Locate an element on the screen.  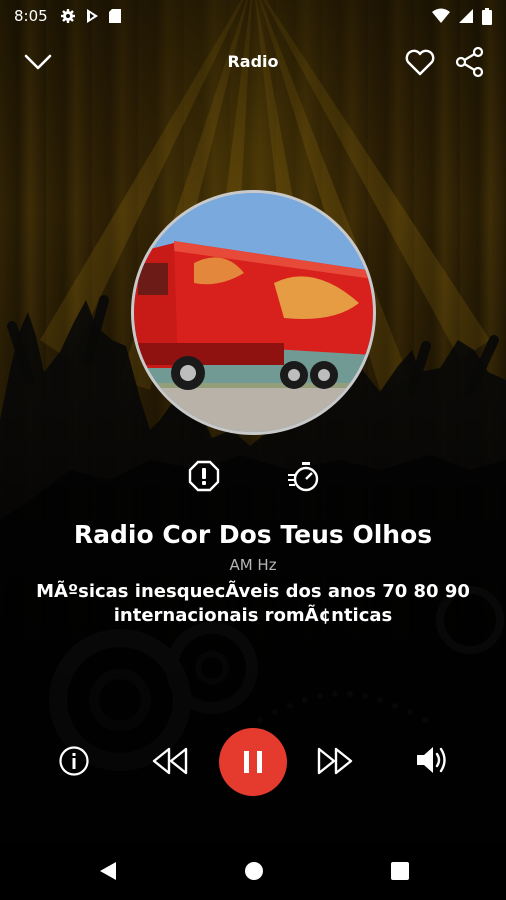
pause-icon is located at coordinates (253, 762).